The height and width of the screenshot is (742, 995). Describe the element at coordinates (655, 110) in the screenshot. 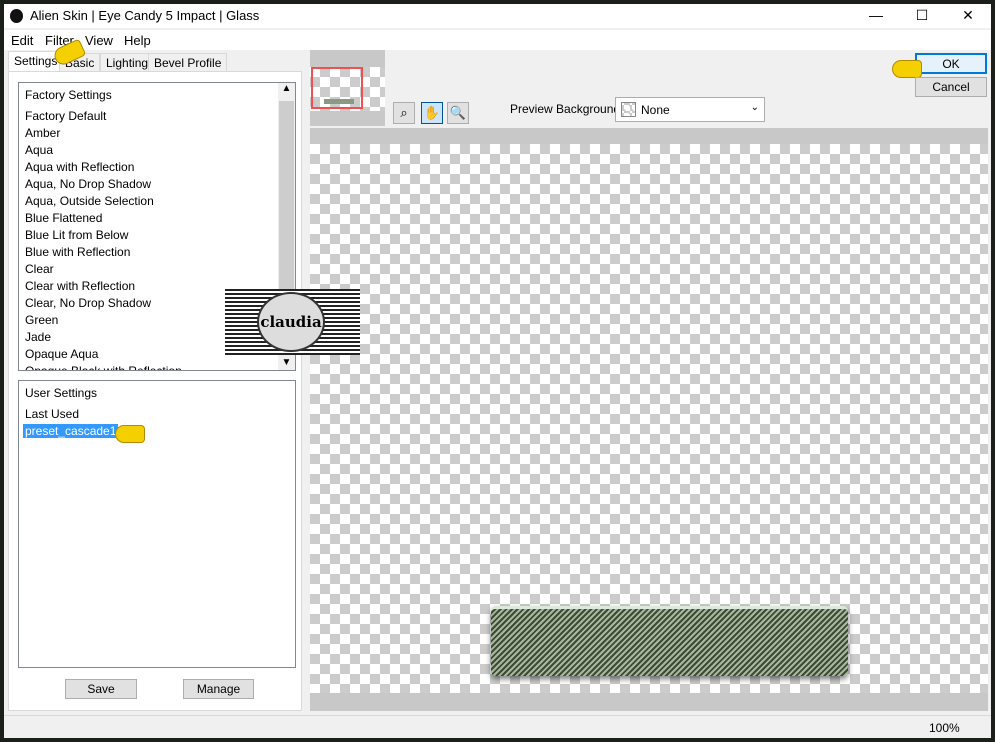

I see `select-value: None` at that location.